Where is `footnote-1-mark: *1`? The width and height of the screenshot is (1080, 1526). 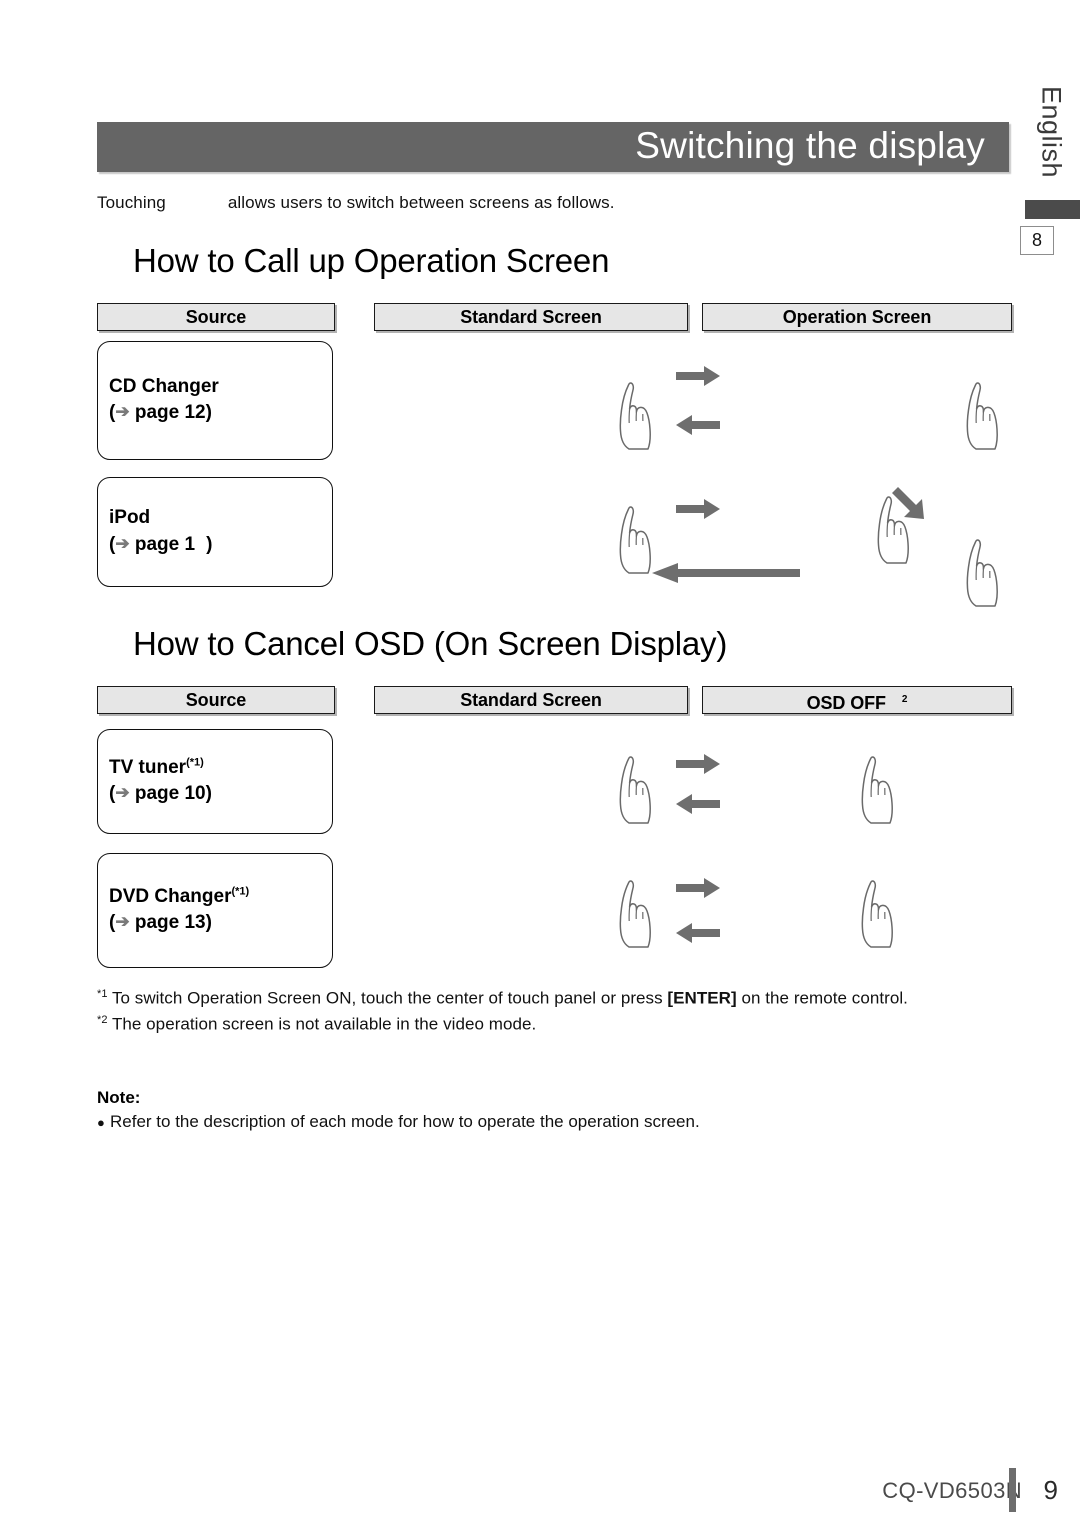 footnote-1-mark: *1 is located at coordinates (102, 994).